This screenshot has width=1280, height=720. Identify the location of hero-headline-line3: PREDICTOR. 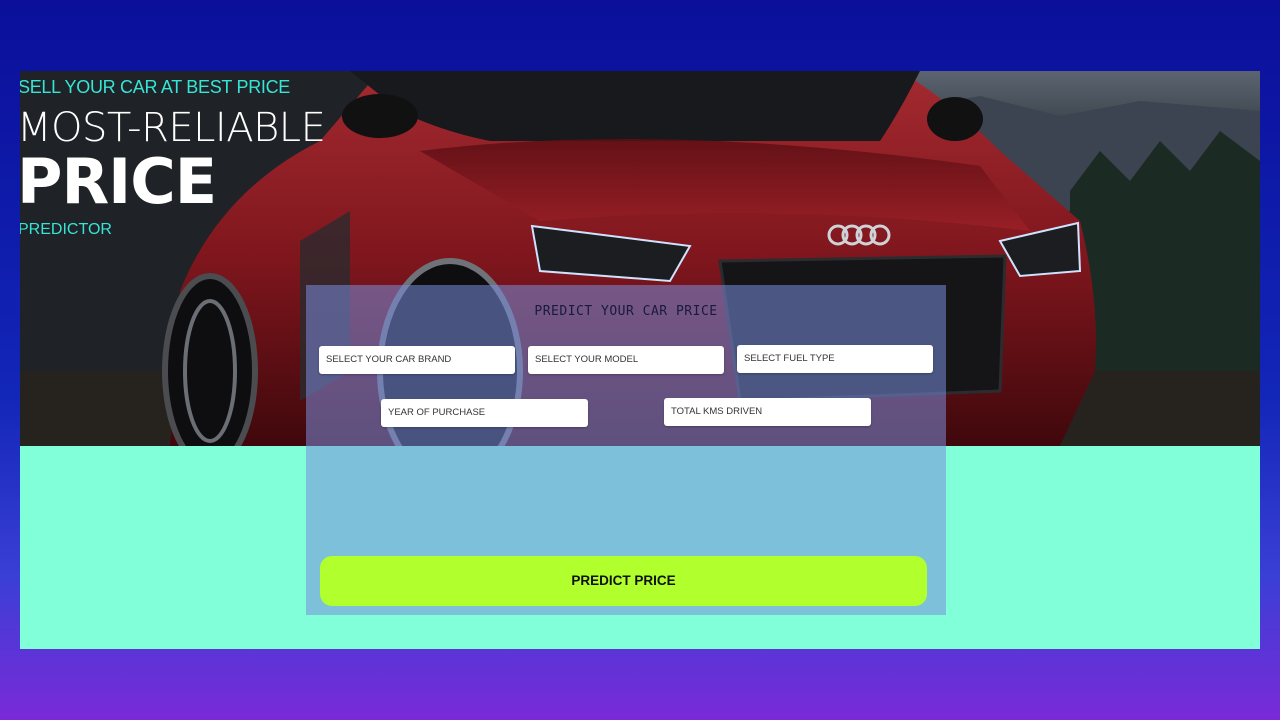
(66, 229).